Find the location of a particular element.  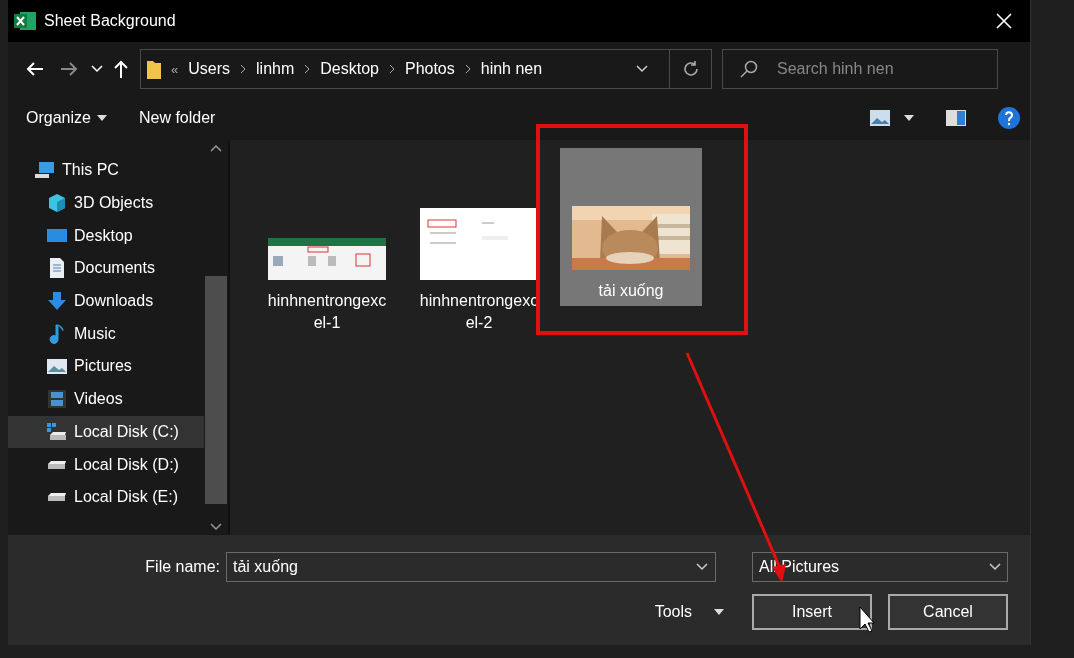

preview-pane-button is located at coordinates (956, 118).